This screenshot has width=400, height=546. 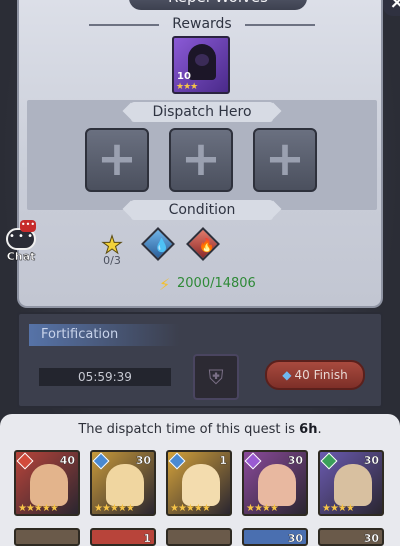 I want to click on hero-card: 1 ★★★★★, so click(x=199, y=483).